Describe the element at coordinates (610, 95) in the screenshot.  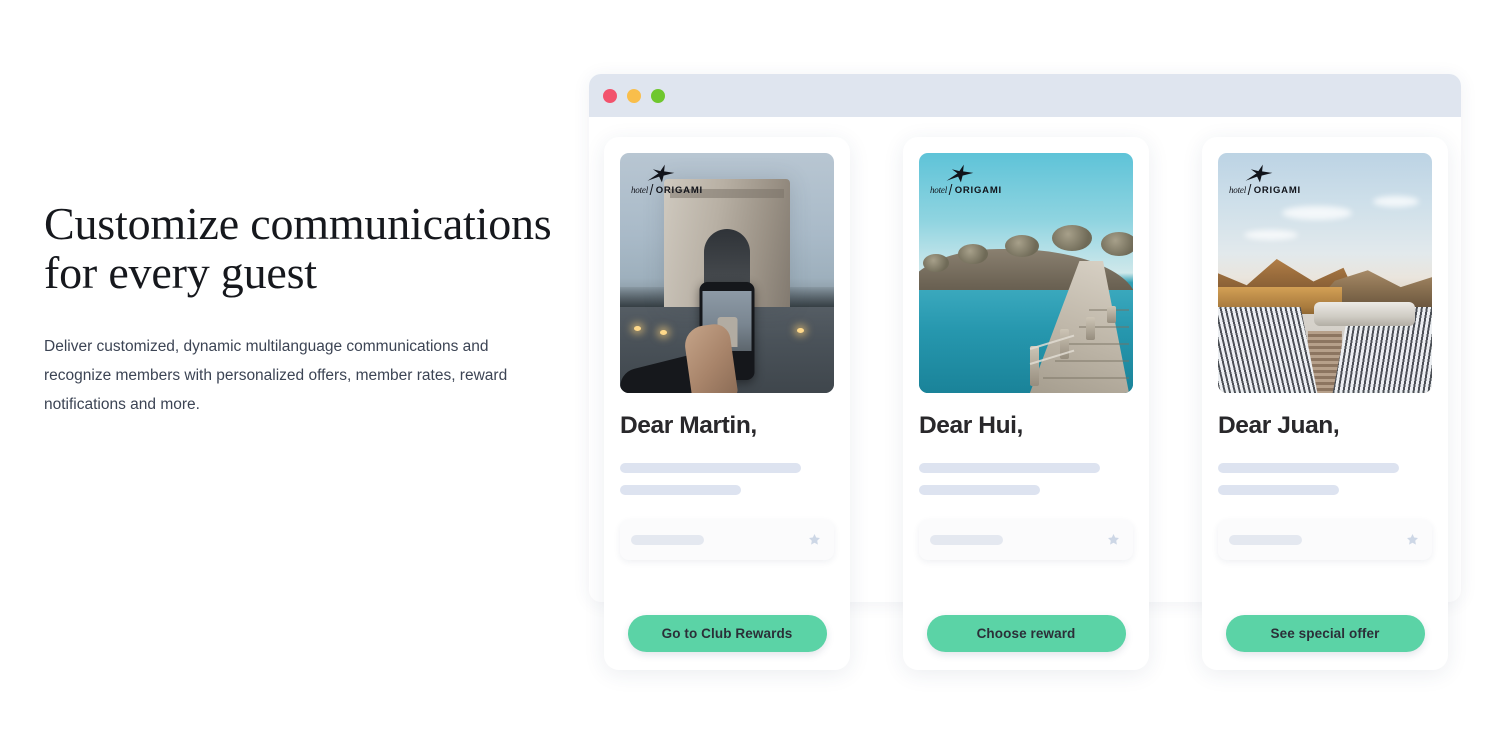
I see `close-dot` at that location.